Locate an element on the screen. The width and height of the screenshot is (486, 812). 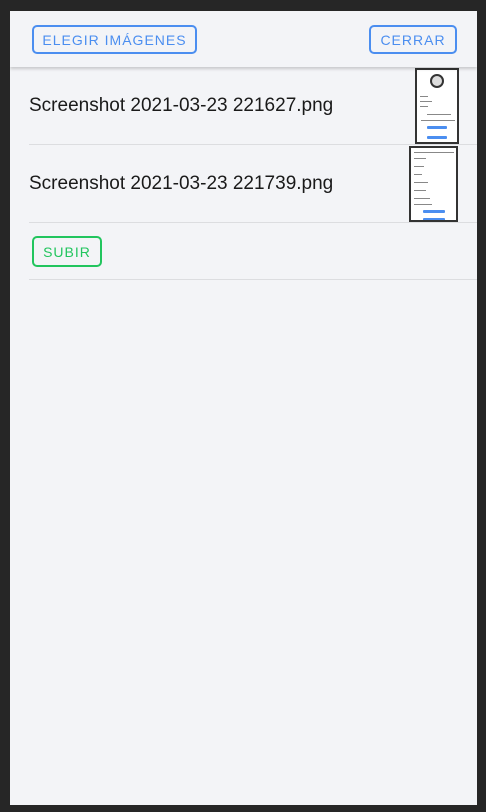
file-name: Screenshot 2021-03-23 221627.png is located at coordinates (181, 105).